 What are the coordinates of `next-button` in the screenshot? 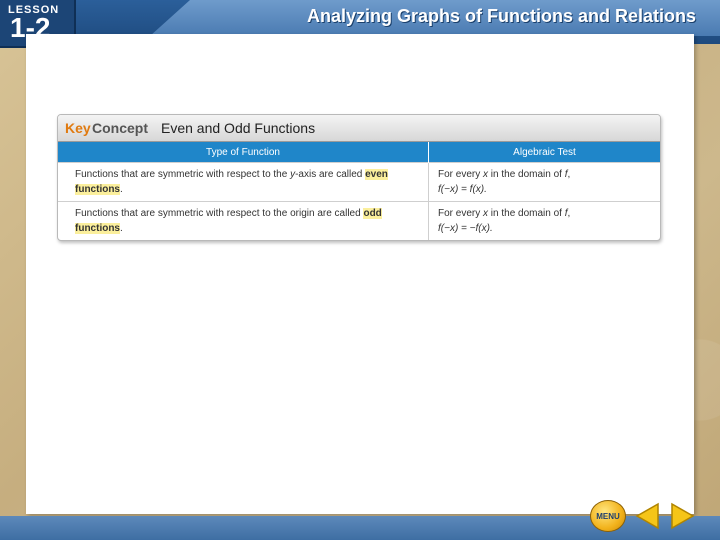 It's located at (682, 516).